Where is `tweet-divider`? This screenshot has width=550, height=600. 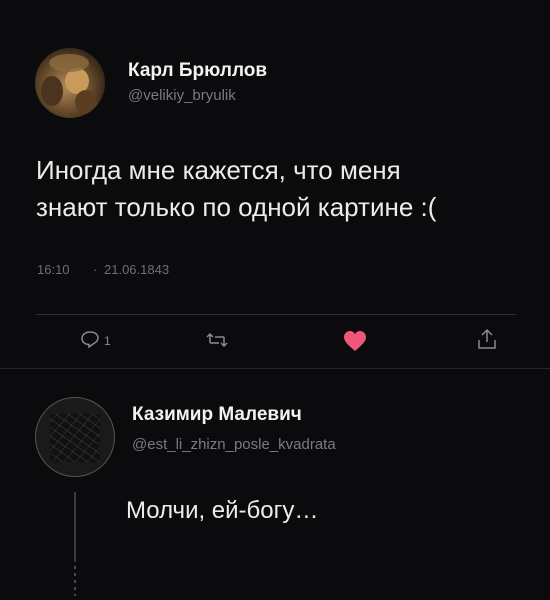 tweet-divider is located at coordinates (275, 368).